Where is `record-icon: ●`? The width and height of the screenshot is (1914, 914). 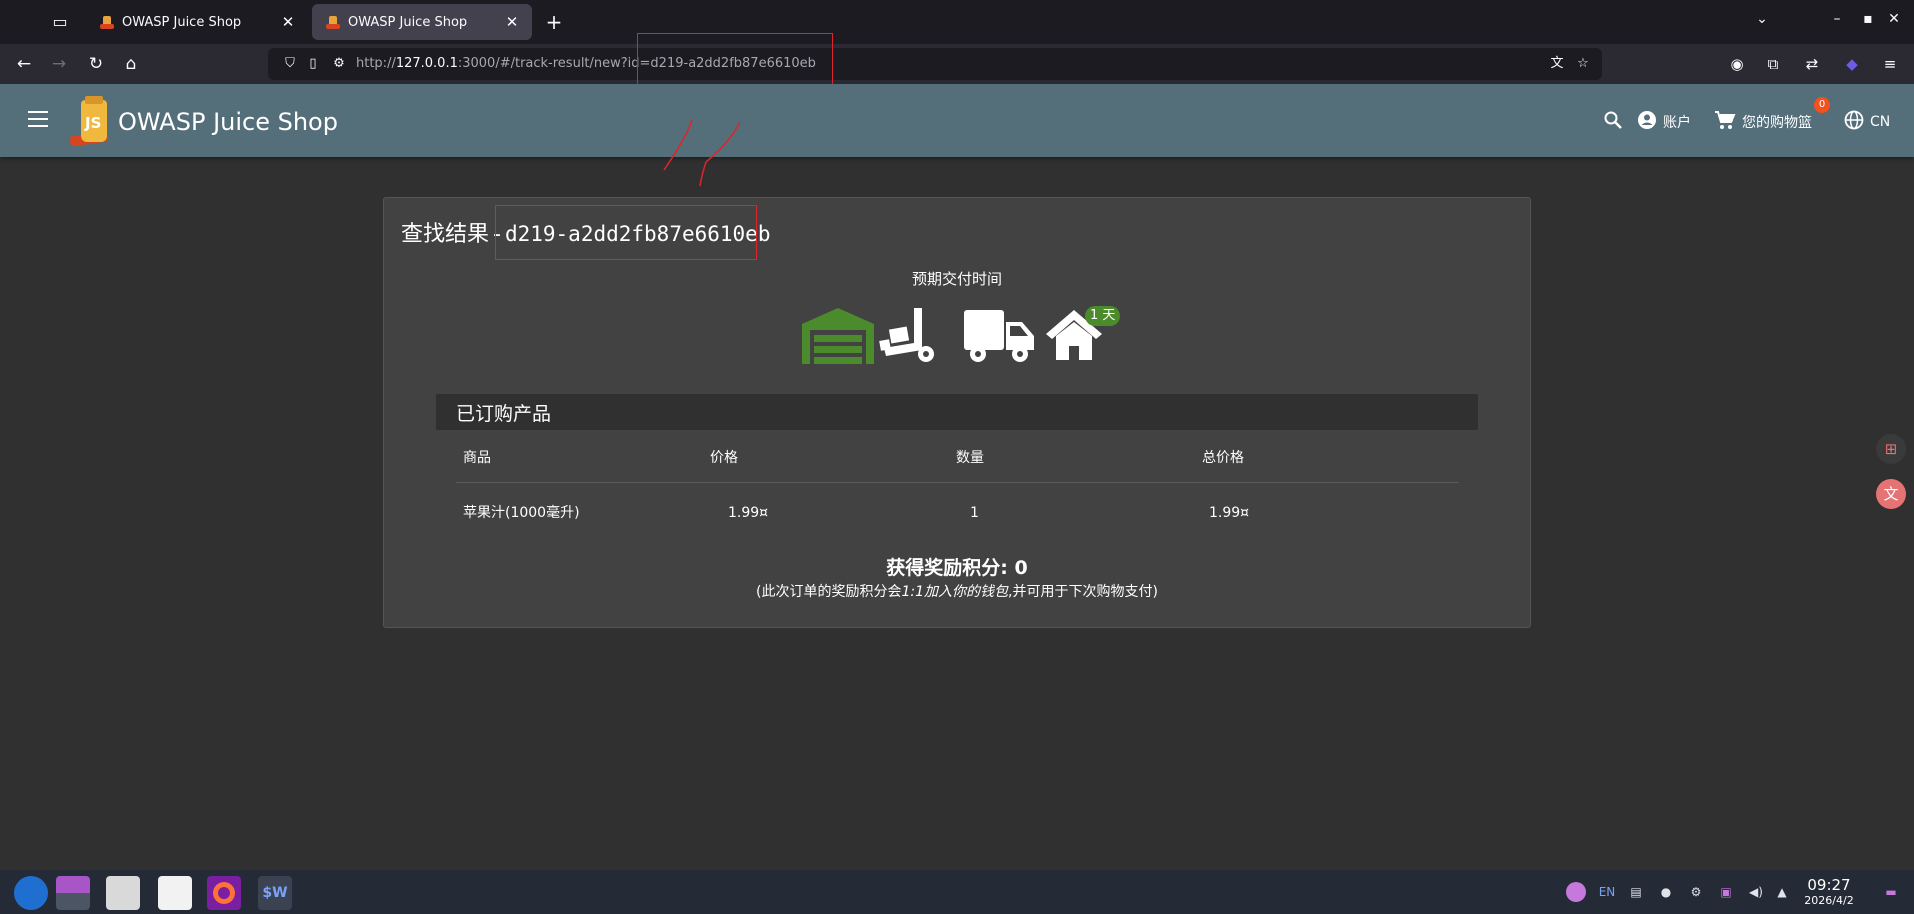
record-icon: ● is located at coordinates (1666, 892).